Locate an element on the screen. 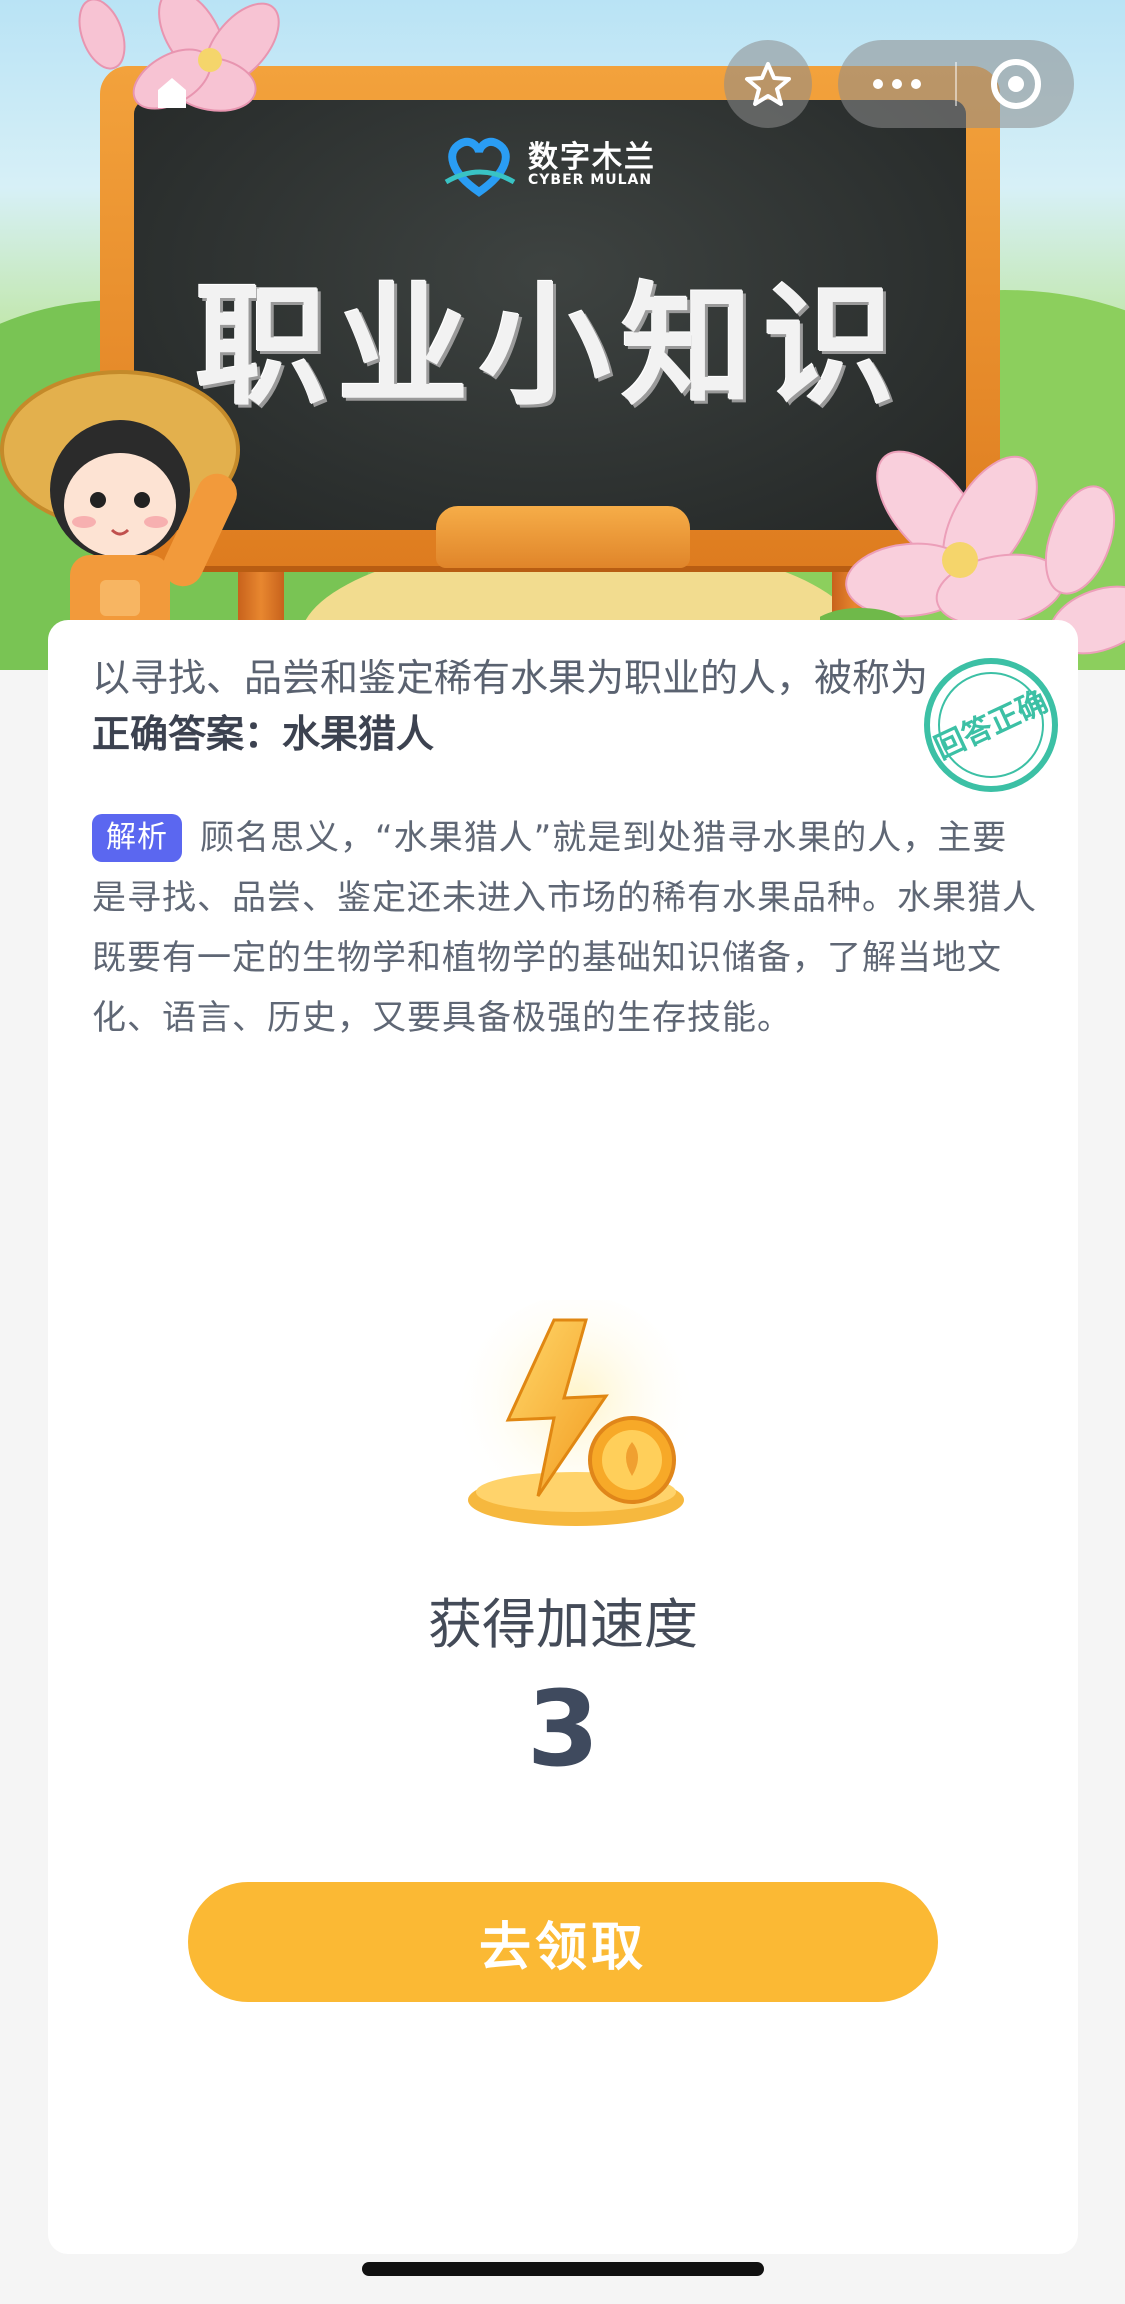  brand-logo: 数字木兰 CYBER MULAN is located at coordinates (560, 165).